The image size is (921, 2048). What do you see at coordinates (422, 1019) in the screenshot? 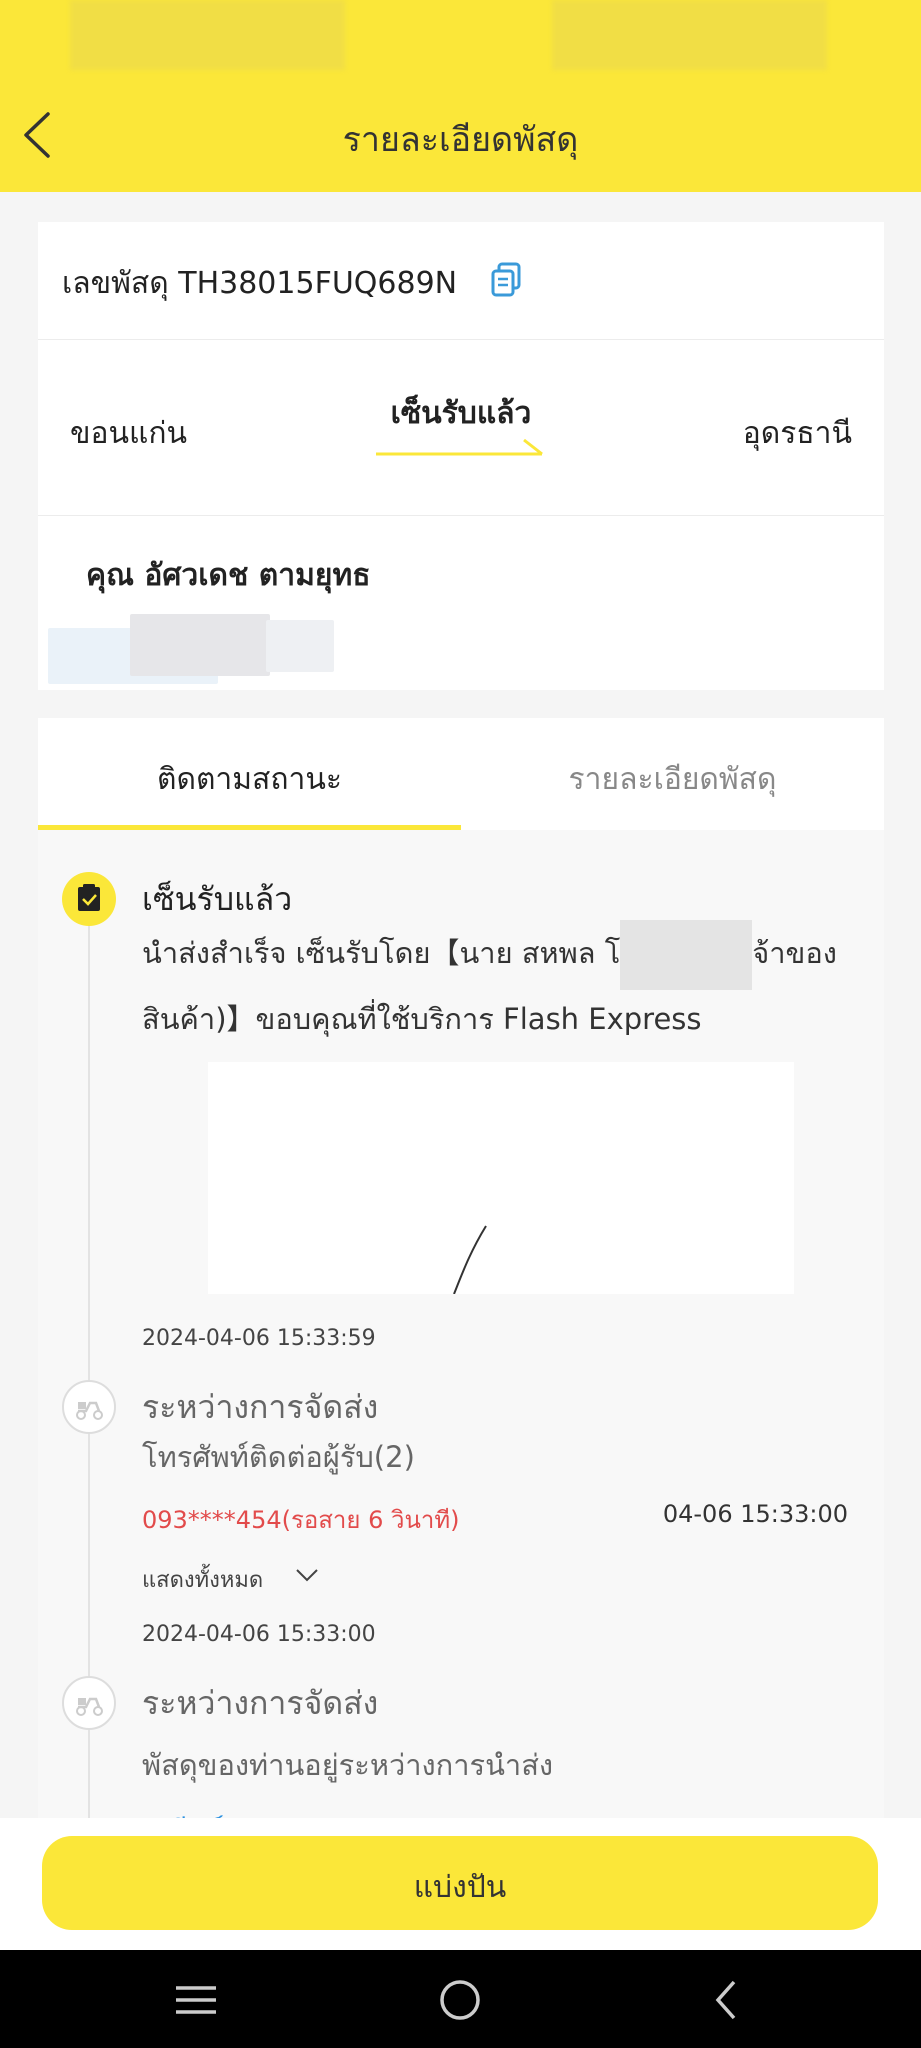
I see `event-body-line: สินค้า)】ขอบคุณที่ใช้บริการ Flash Express` at bounding box center [422, 1019].